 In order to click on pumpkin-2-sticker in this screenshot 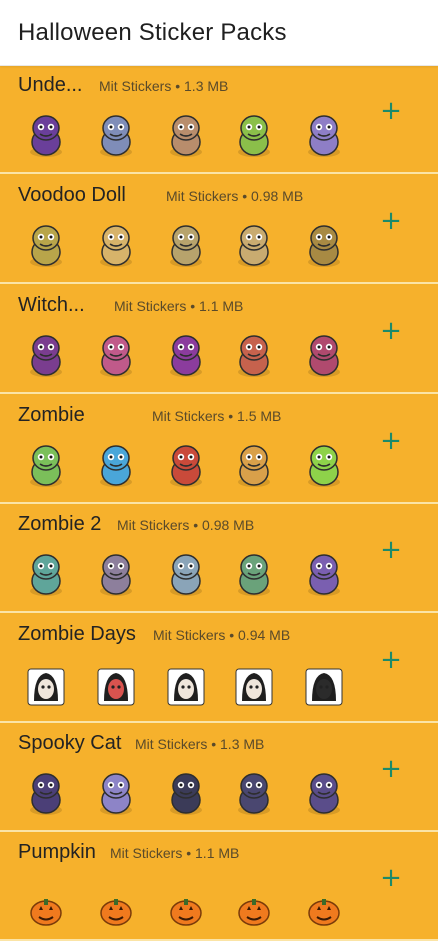, I will do `click(116, 903)`.